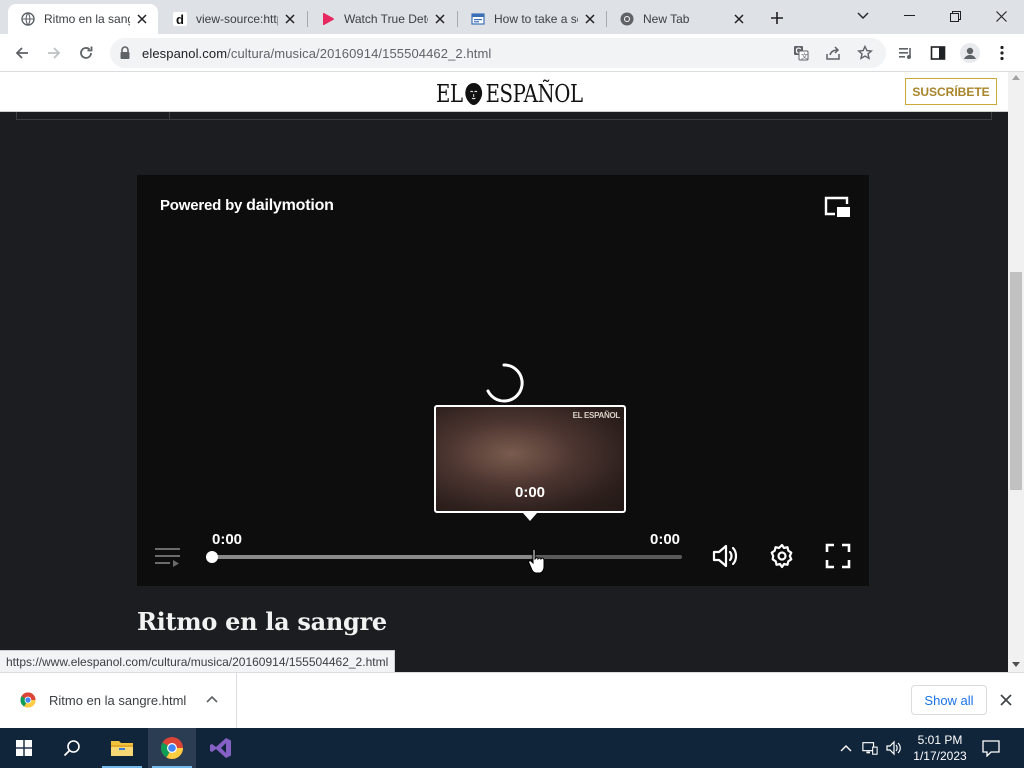 This screenshot has width=1024, height=768. What do you see at coordinates (237, 19) in the screenshot?
I see `tab-label: view-source:https://` at bounding box center [237, 19].